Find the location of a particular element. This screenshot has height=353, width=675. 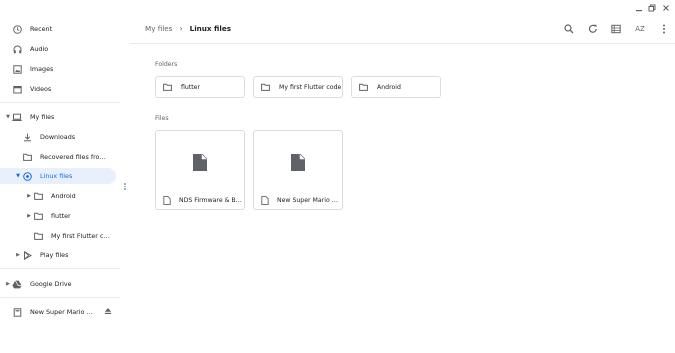

maximize-button is located at coordinates (652, 8).